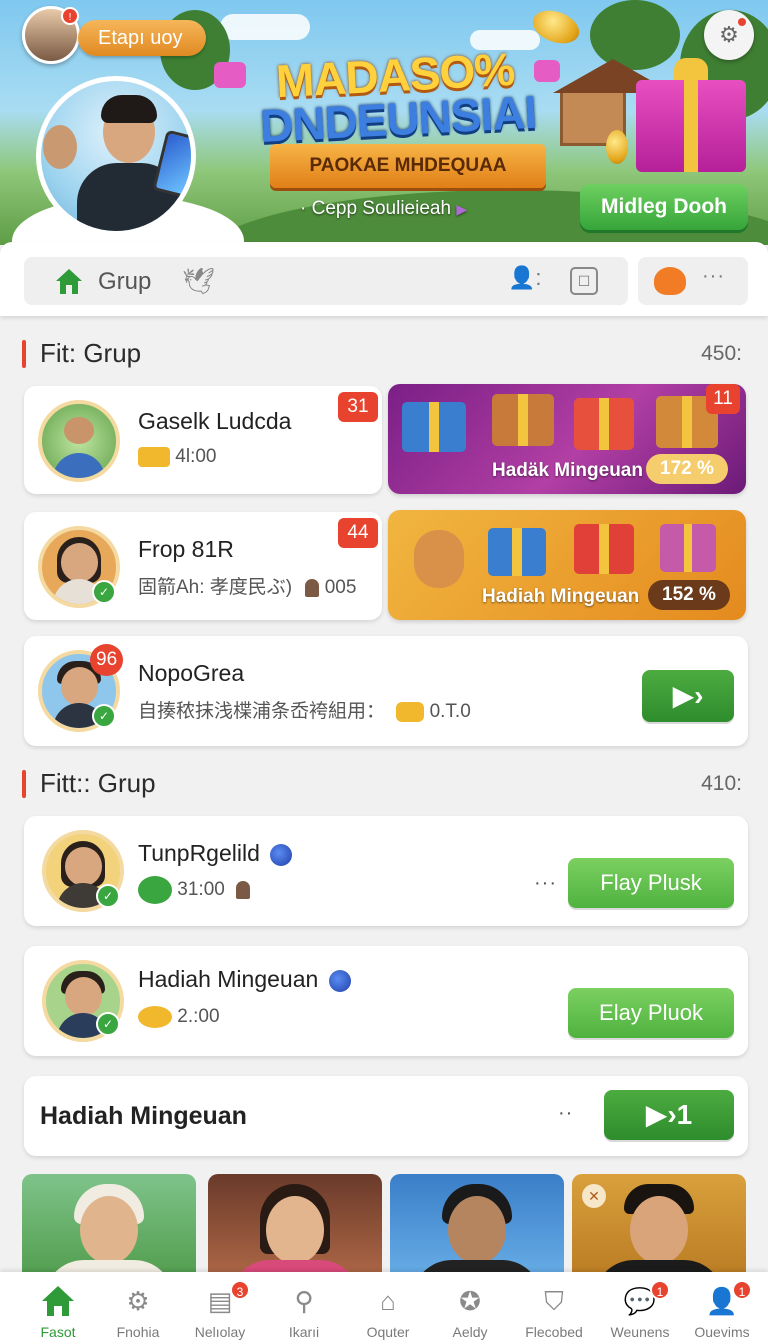  I want to click on cloud, so click(265, 27).